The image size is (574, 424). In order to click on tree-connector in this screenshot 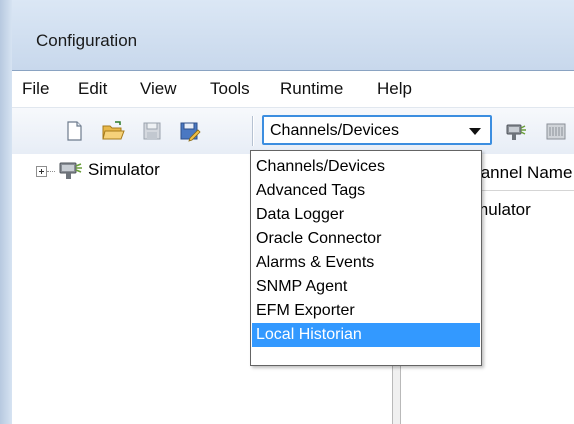, I will do `click(51, 171)`.